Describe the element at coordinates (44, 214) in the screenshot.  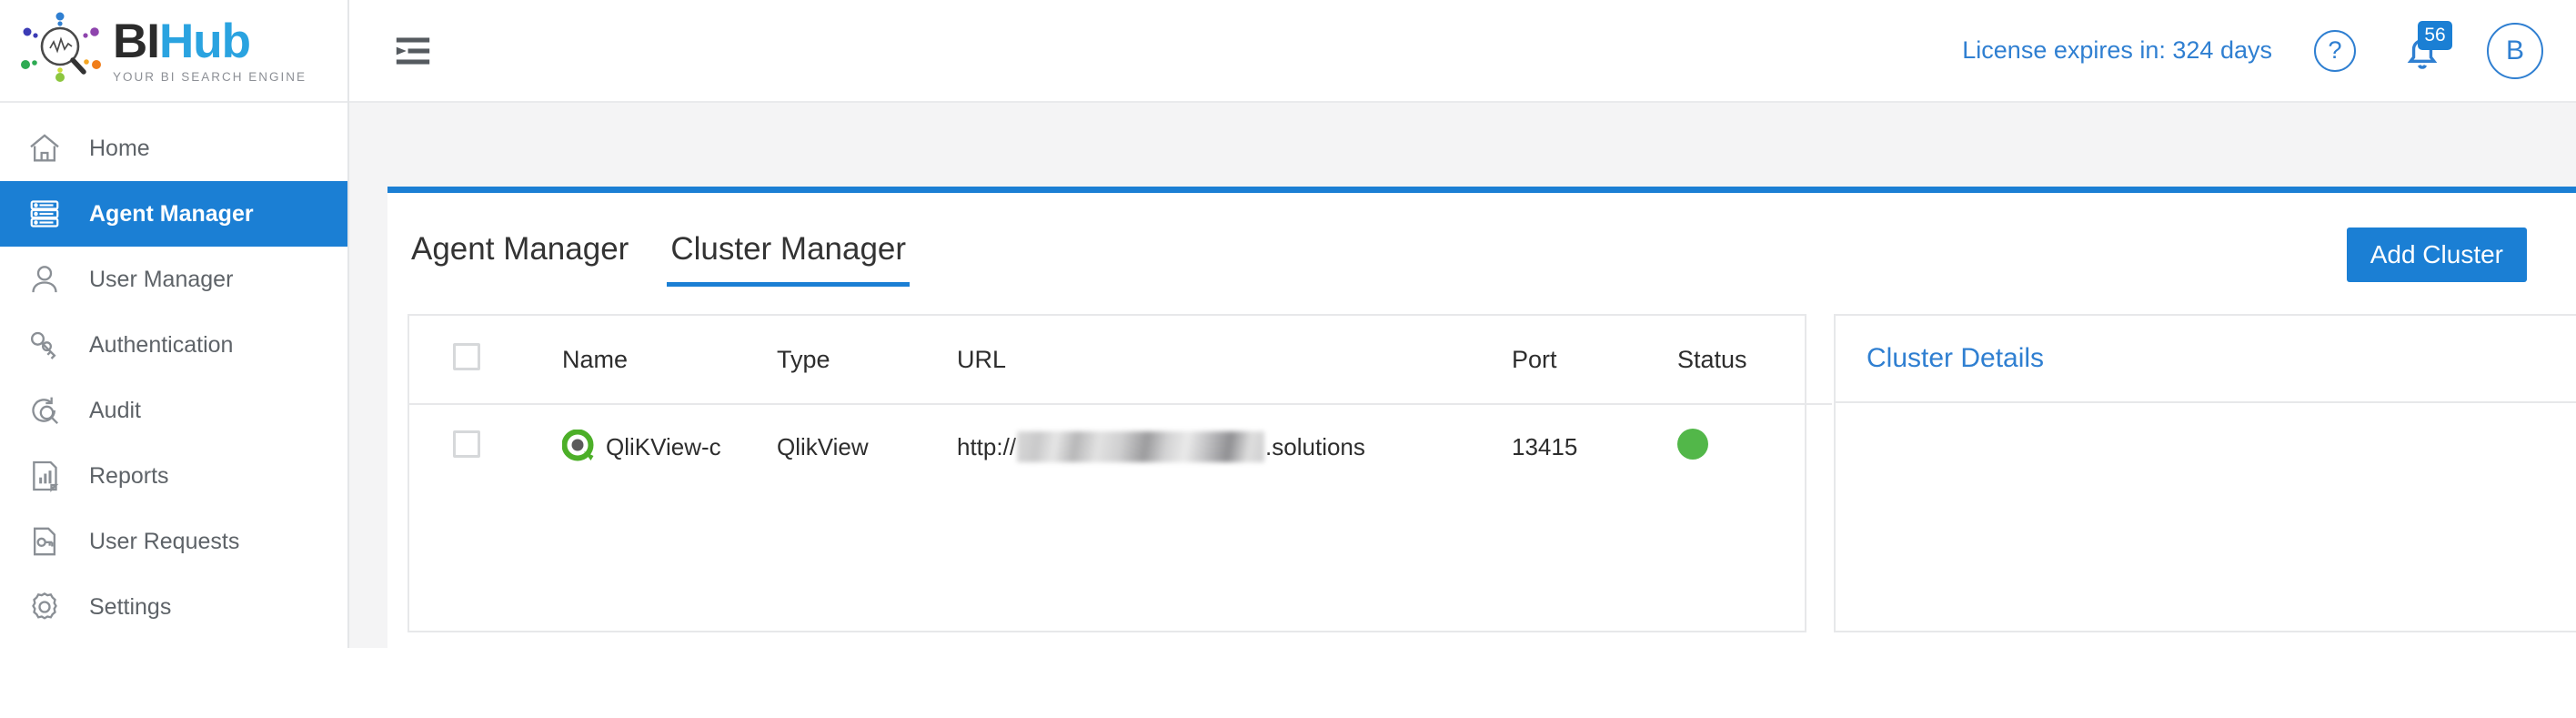
I see `server-icon` at that location.